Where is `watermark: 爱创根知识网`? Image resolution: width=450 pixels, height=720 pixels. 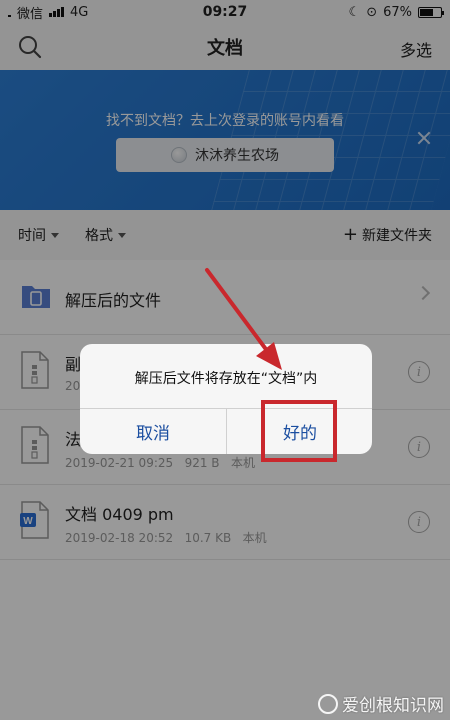 watermark: 爱创根知识网 is located at coordinates (381, 703).